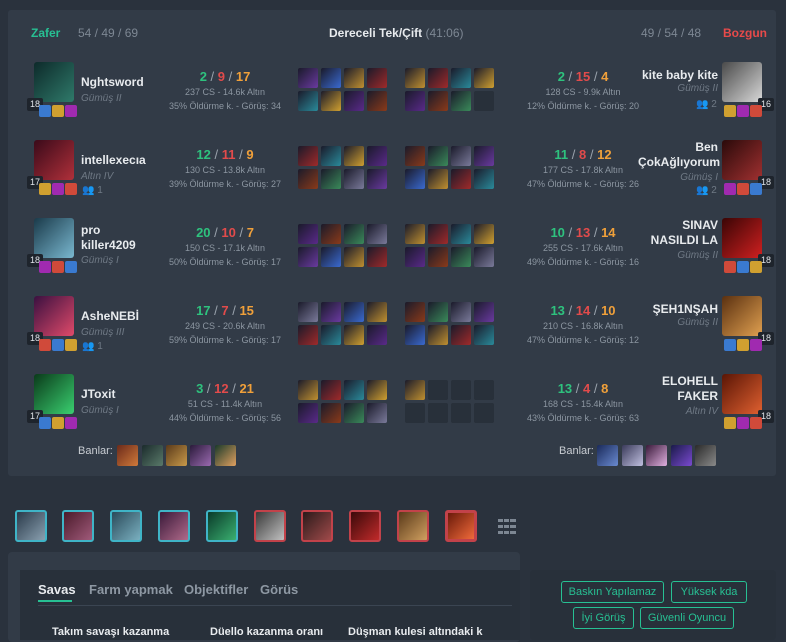 The width and height of the screenshot is (786, 642). I want to click on kda-line: 17 / 7 / 15, so click(225, 310).